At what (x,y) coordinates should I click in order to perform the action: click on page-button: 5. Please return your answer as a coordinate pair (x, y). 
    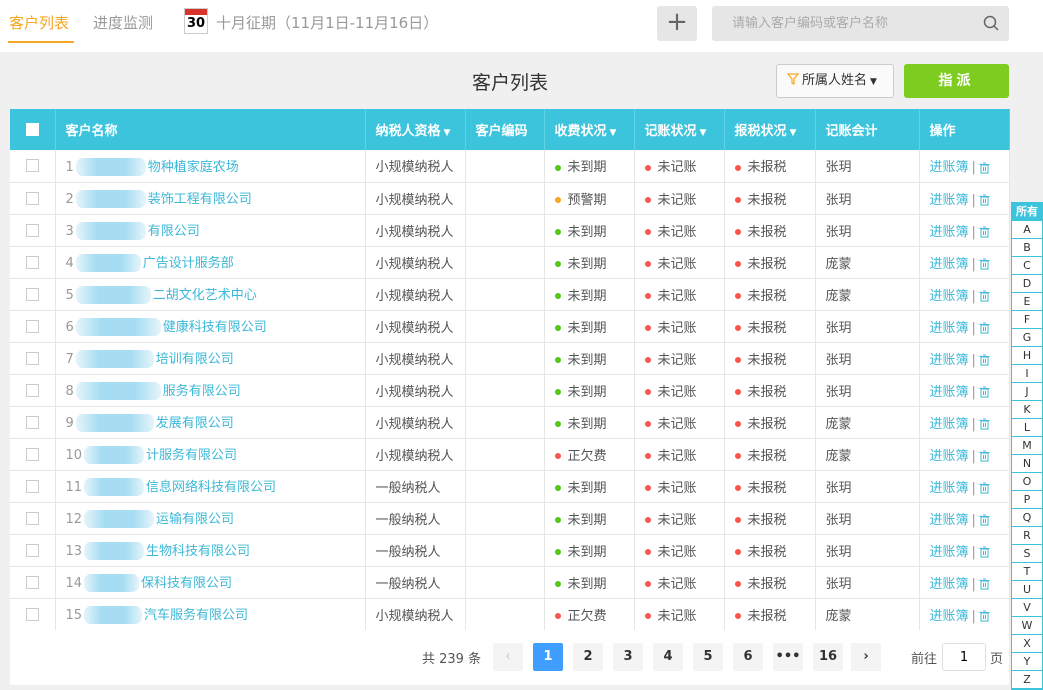
    Looking at the image, I should click on (708, 657).